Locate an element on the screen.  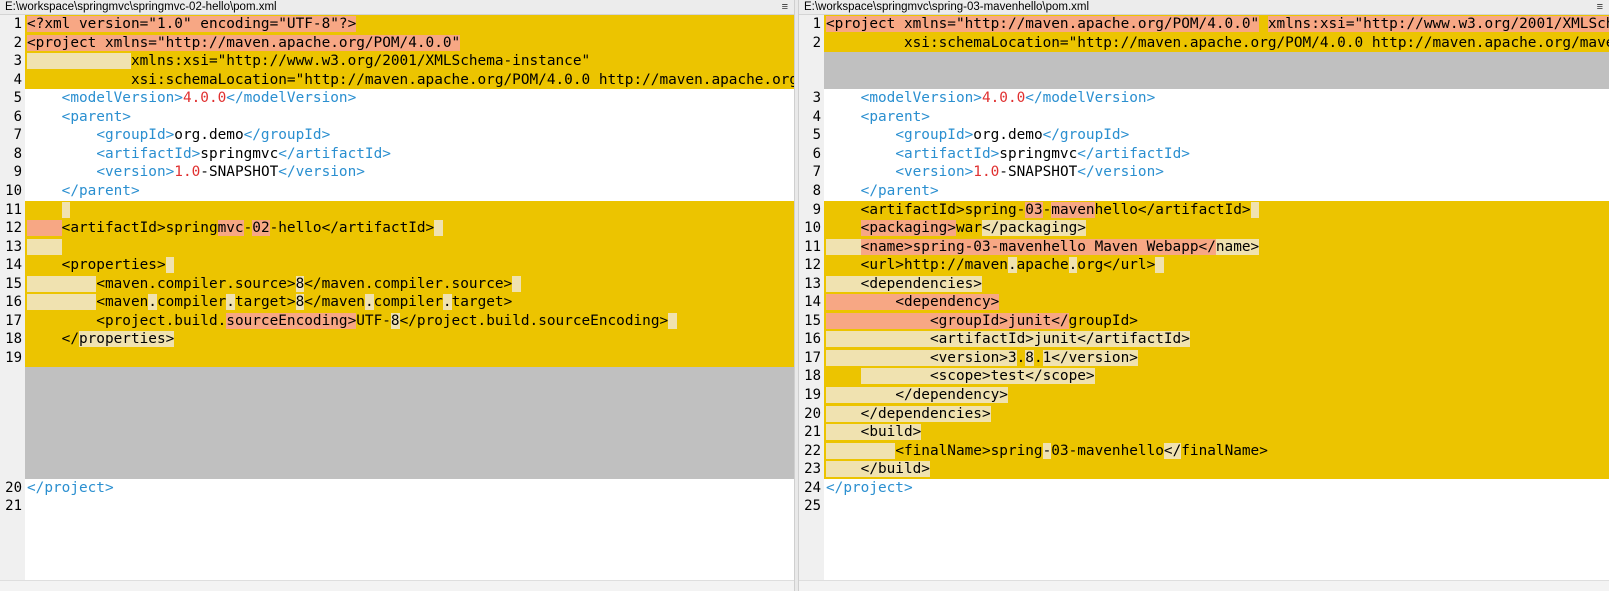
right-code-line: </build> is located at coordinates (878, 469).